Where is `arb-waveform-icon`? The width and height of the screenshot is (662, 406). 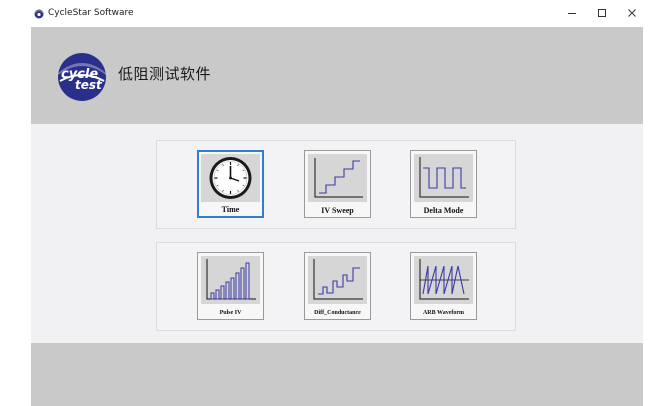
arb-waveform-icon is located at coordinates (444, 279).